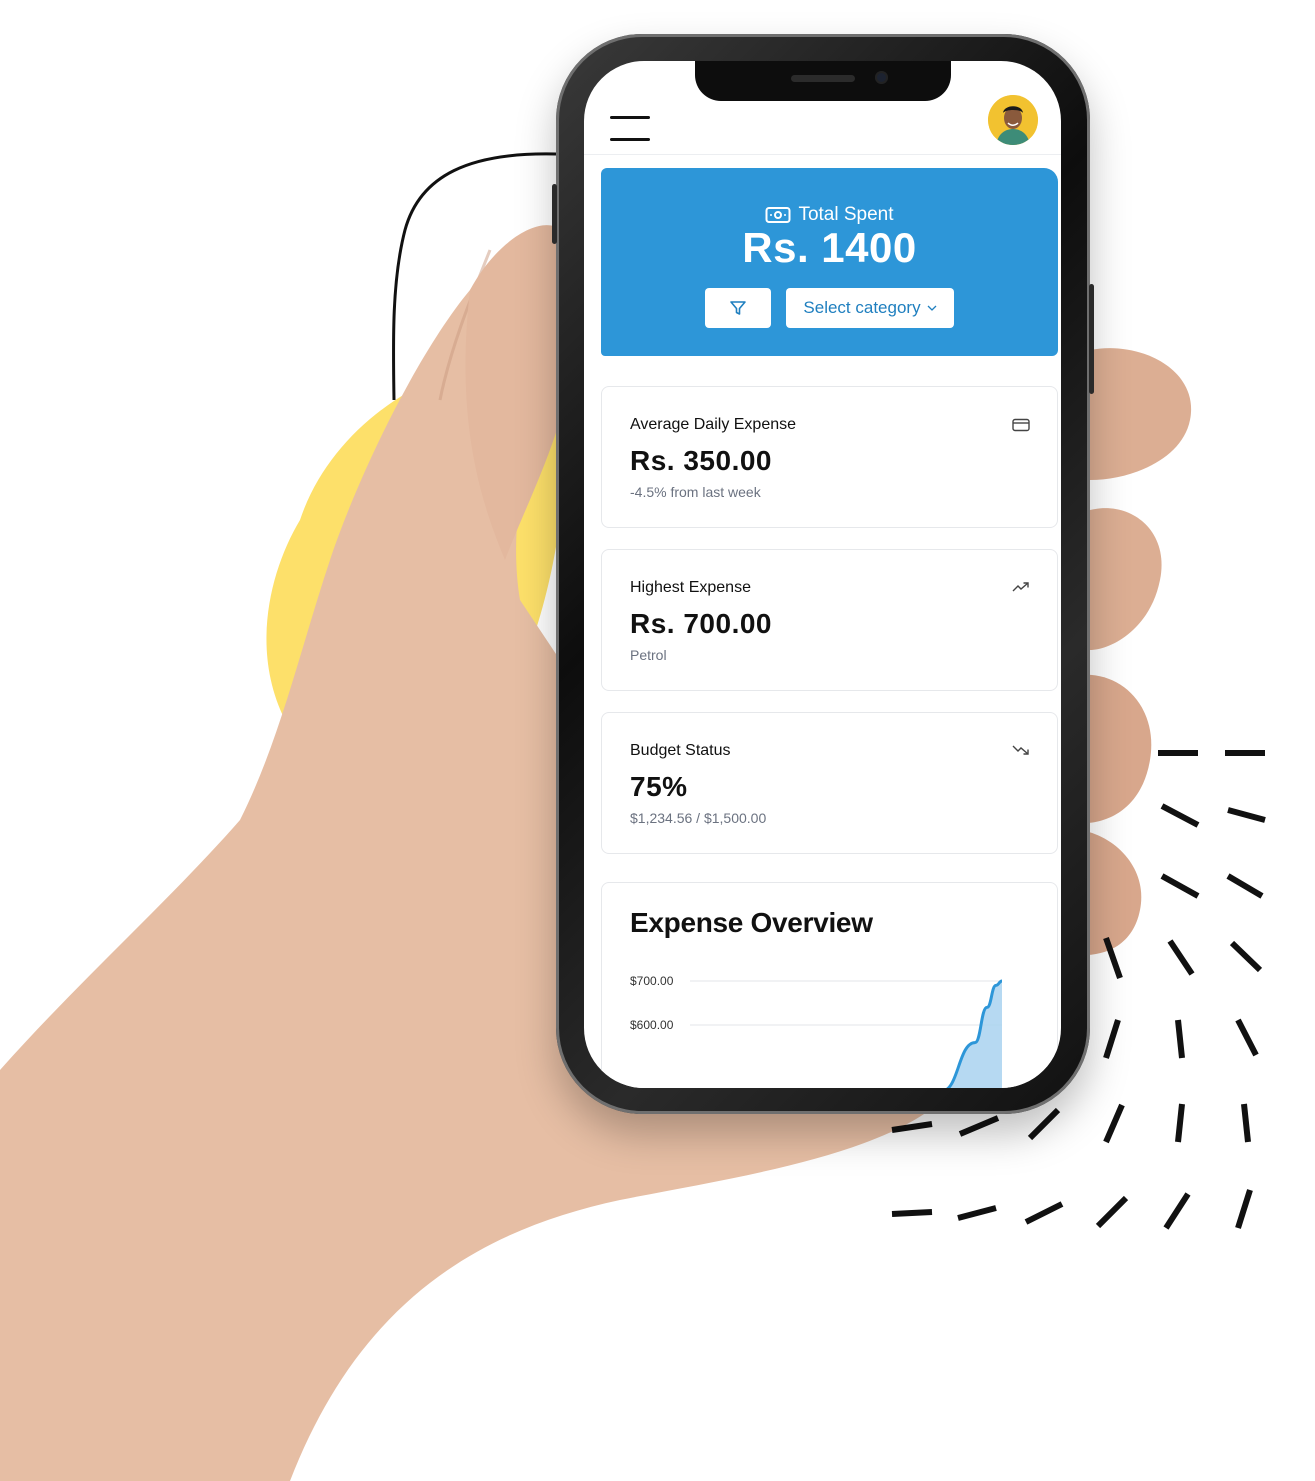 The height and width of the screenshot is (1481, 1315). I want to click on trending-up-icon, so click(1020, 587).